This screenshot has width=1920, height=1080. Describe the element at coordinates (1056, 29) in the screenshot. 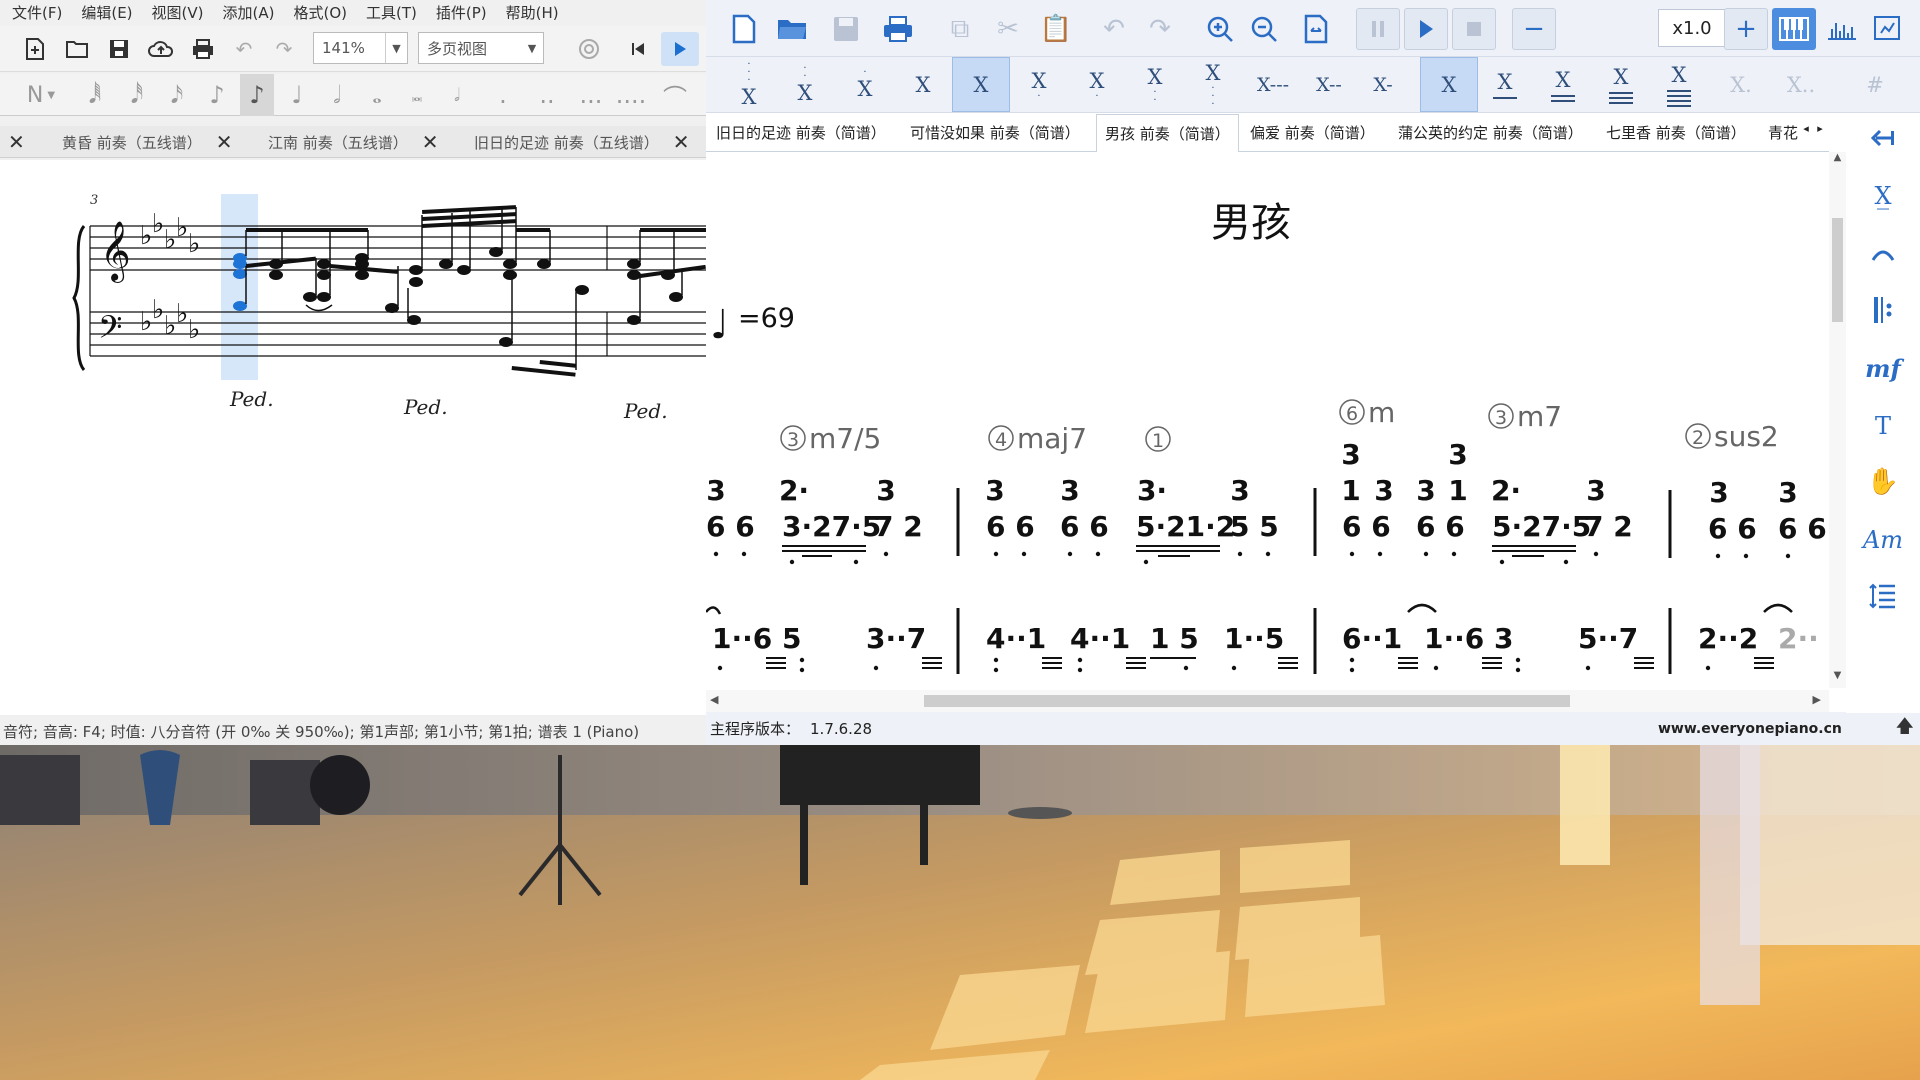

I see `paste-icon: 📋` at that location.